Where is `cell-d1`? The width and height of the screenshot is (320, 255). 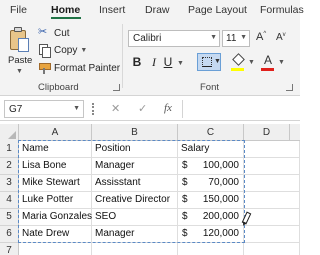
cell-d1 is located at coordinates (272, 149).